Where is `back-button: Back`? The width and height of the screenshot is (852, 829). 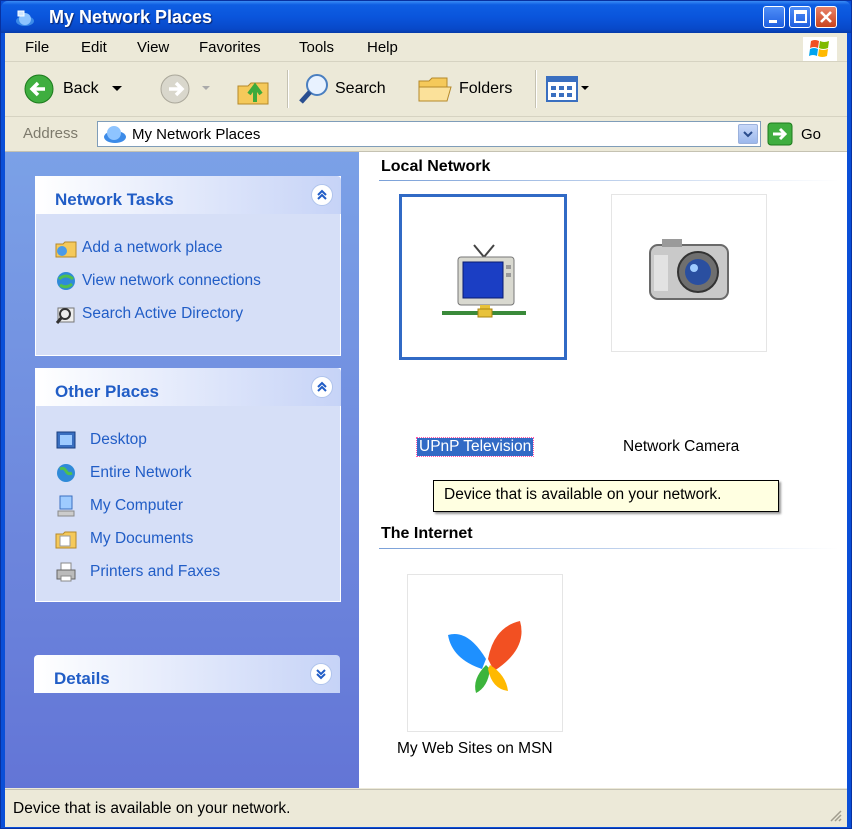 back-button: Back is located at coordinates (74, 89).